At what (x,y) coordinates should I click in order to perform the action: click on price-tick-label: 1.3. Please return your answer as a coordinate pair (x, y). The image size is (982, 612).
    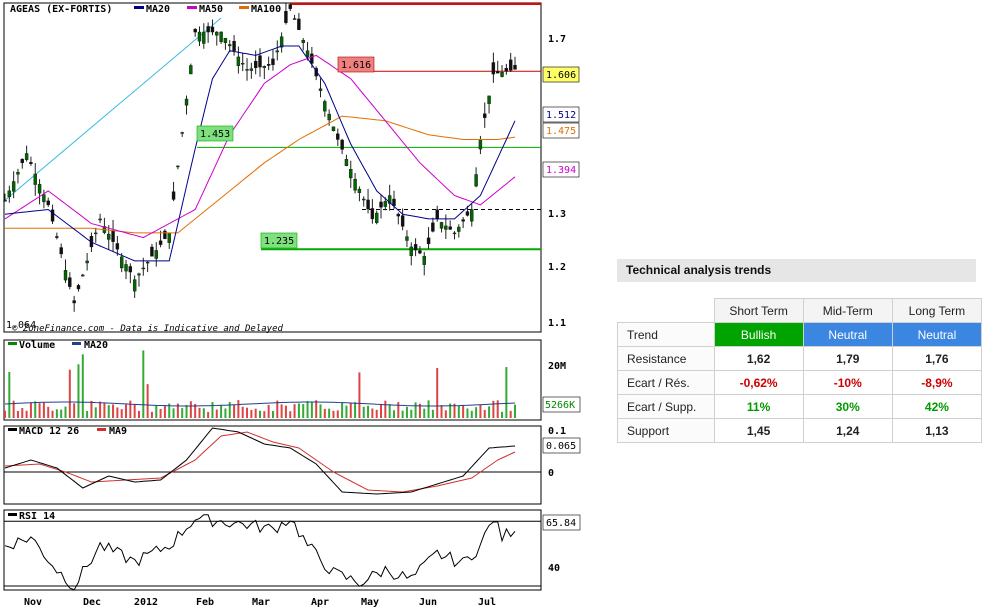
    Looking at the image, I should click on (557, 214).